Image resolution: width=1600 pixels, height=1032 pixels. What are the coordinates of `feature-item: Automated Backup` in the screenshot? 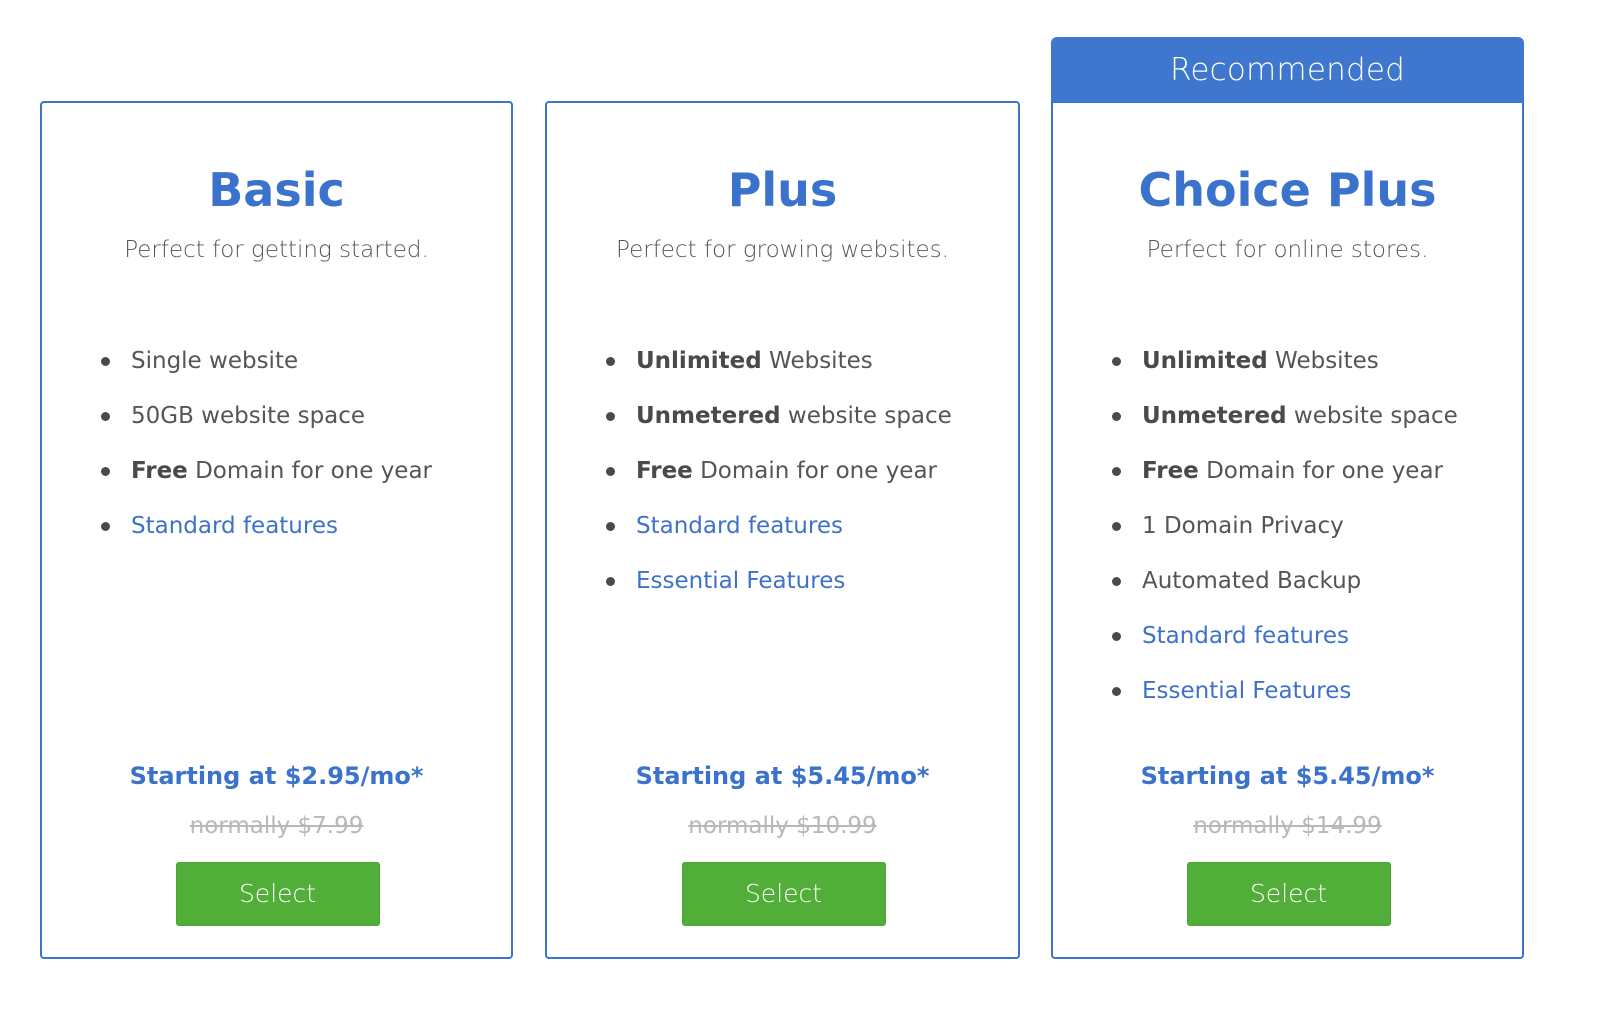 It's located at (1311, 588).